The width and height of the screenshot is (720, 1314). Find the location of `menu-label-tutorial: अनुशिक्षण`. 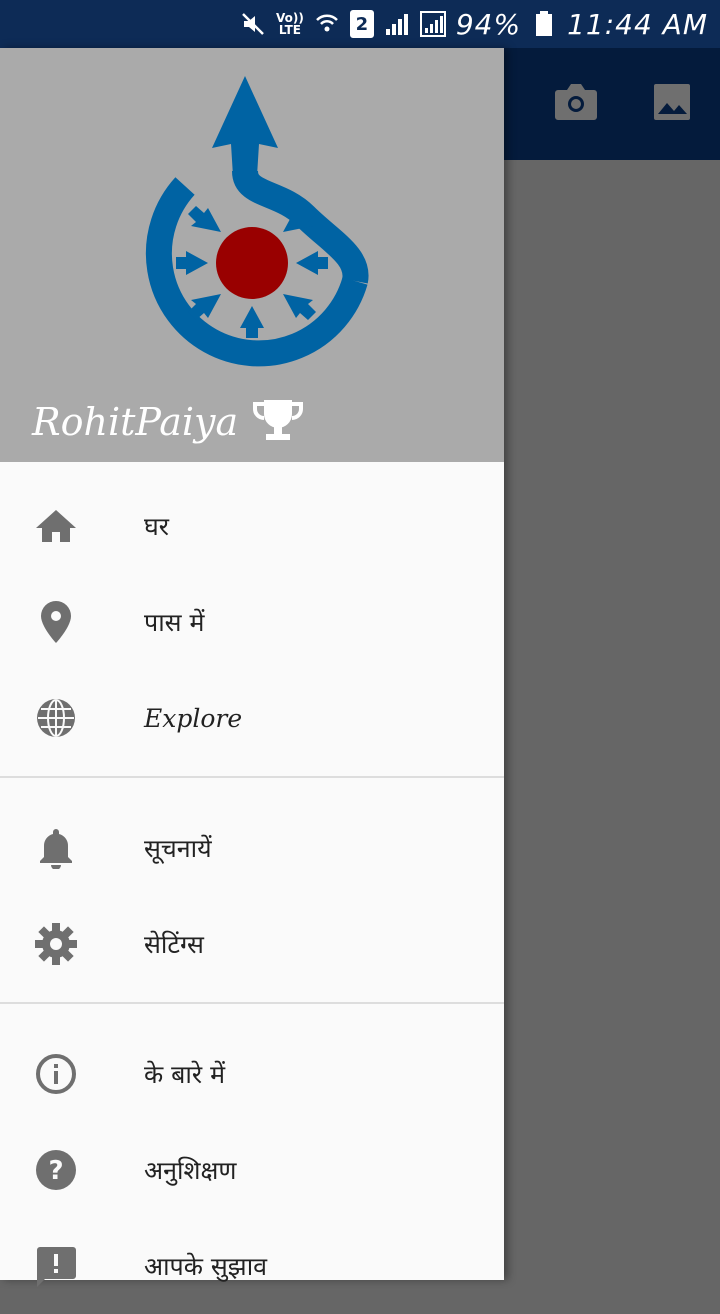

menu-label-tutorial: अनुशिक्षण is located at coordinates (190, 1170).